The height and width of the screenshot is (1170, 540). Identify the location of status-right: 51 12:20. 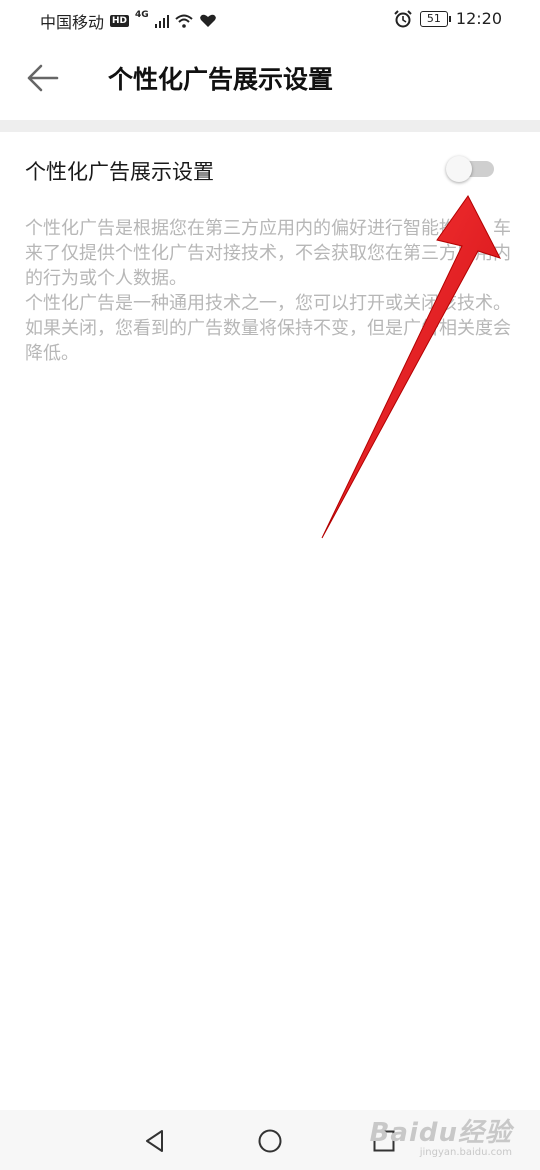
(448, 18).